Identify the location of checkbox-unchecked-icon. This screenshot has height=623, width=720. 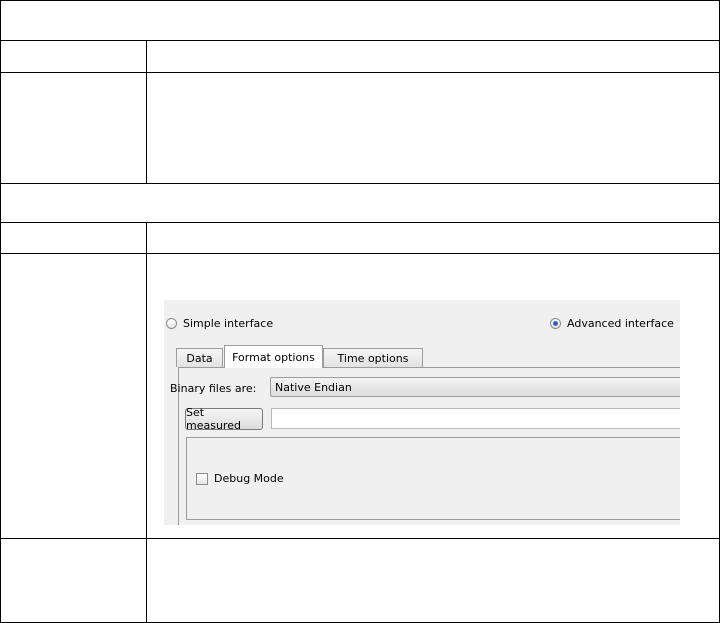
(202, 478).